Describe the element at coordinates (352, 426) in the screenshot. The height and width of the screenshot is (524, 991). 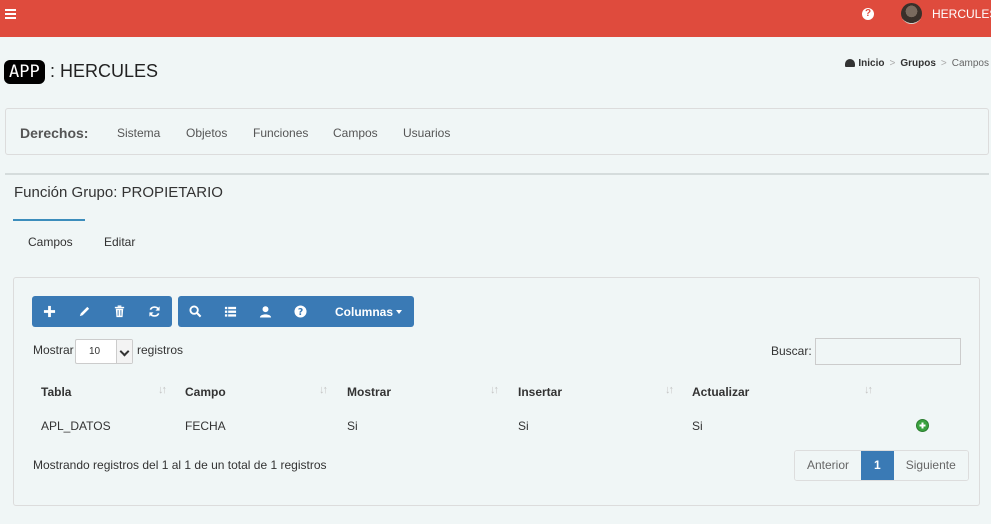
I see `table-cell-mostrar: Si` at that location.